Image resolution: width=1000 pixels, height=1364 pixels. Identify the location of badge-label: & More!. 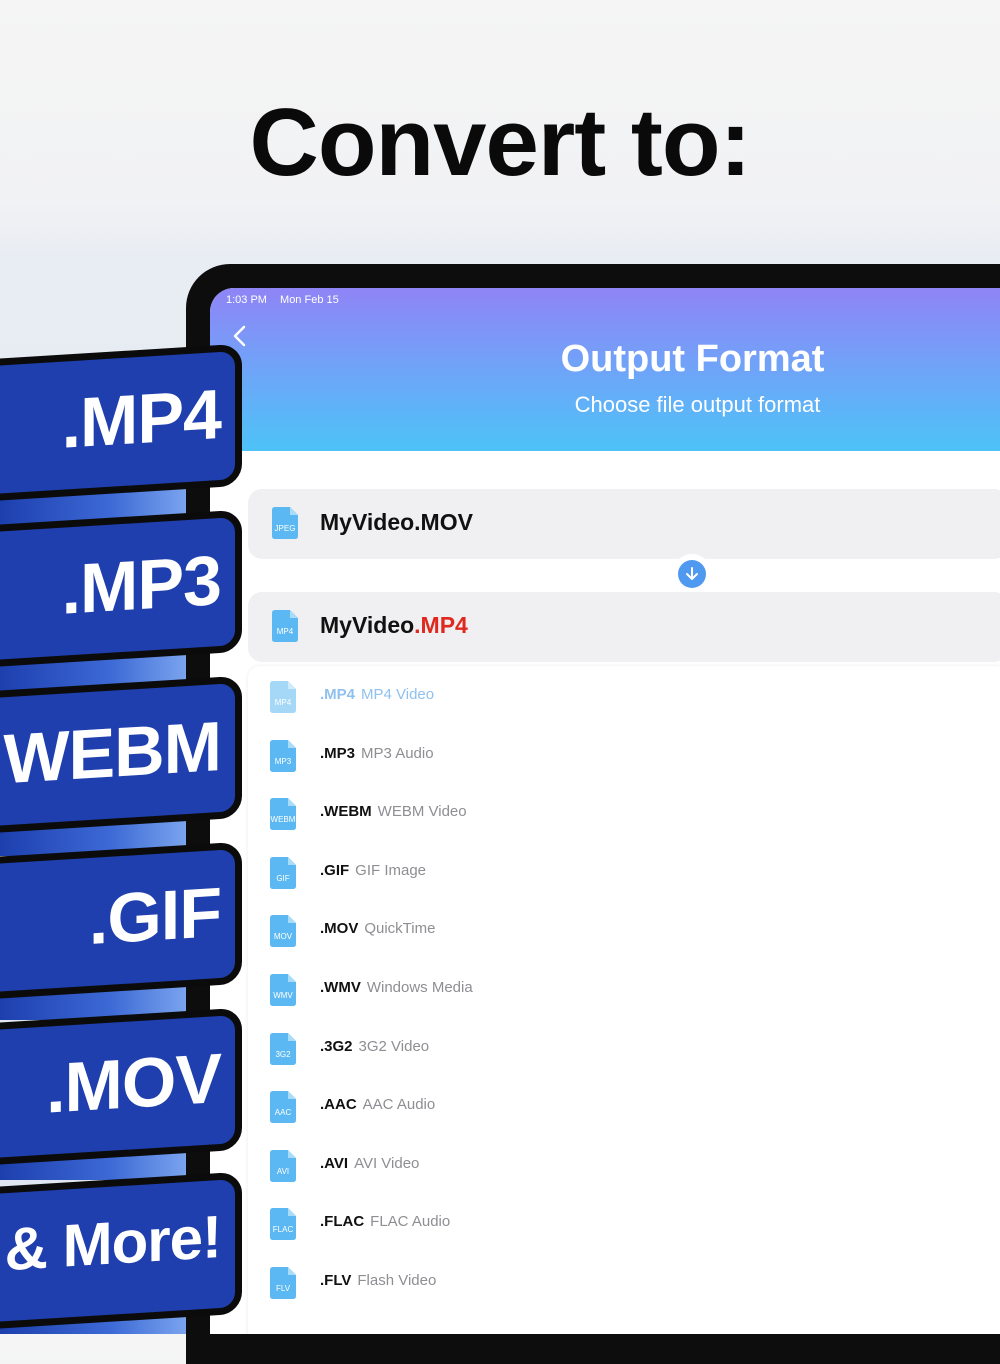
(112, 1243).